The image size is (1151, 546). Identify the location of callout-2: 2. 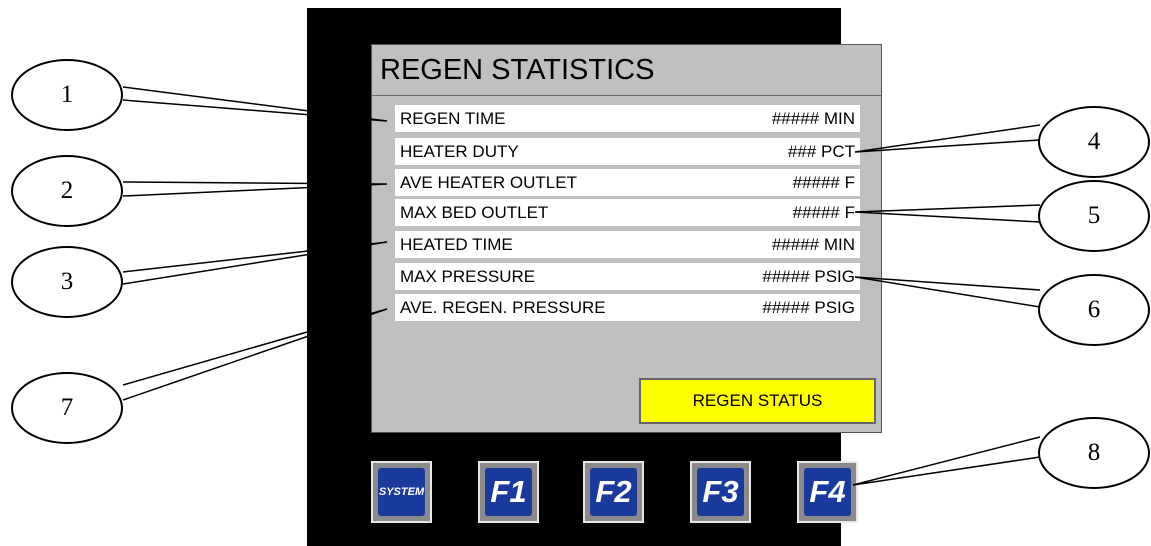
(67, 191).